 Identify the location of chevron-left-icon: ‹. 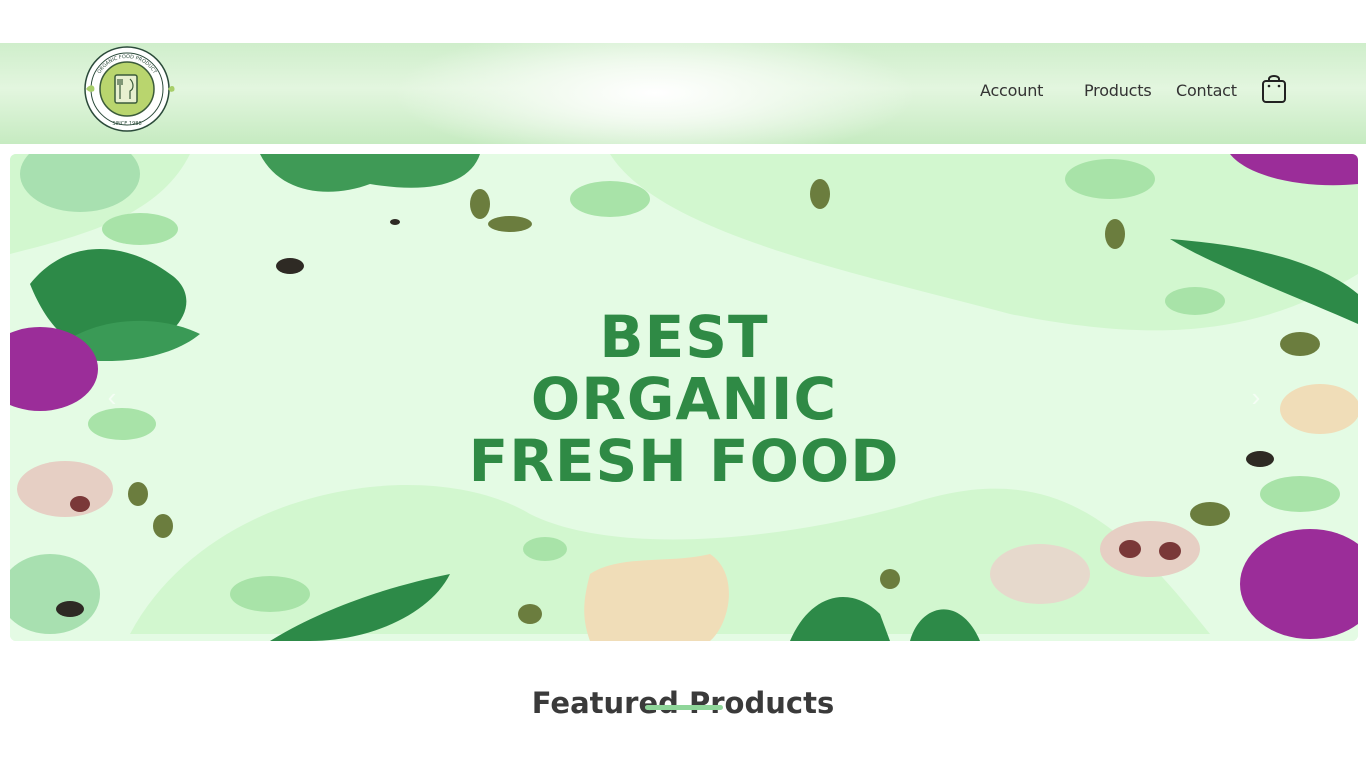
(112, 397).